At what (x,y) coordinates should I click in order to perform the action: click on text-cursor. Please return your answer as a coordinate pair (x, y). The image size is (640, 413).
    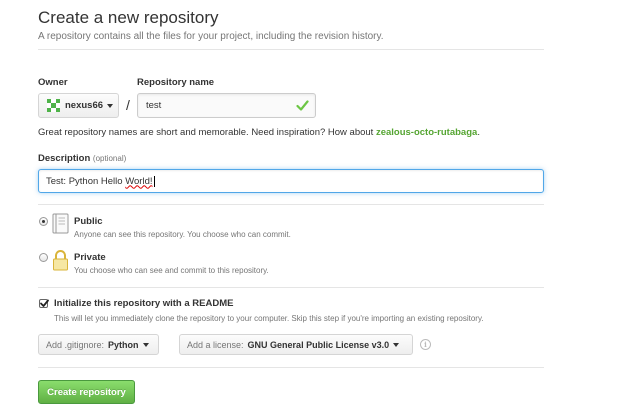
    Looking at the image, I should click on (154, 181).